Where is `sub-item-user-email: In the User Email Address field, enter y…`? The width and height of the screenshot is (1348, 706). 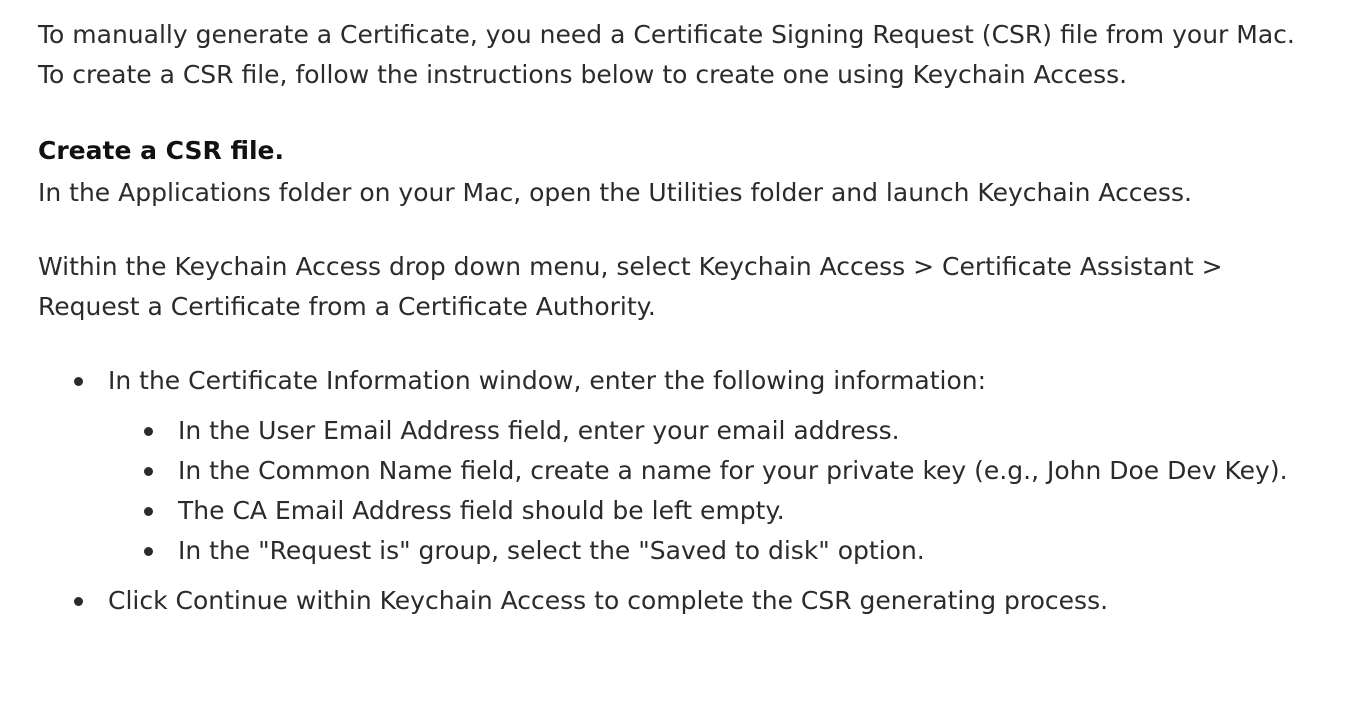
sub-item-user-email: In the User Email Address field, enter y… is located at coordinates (718, 431).